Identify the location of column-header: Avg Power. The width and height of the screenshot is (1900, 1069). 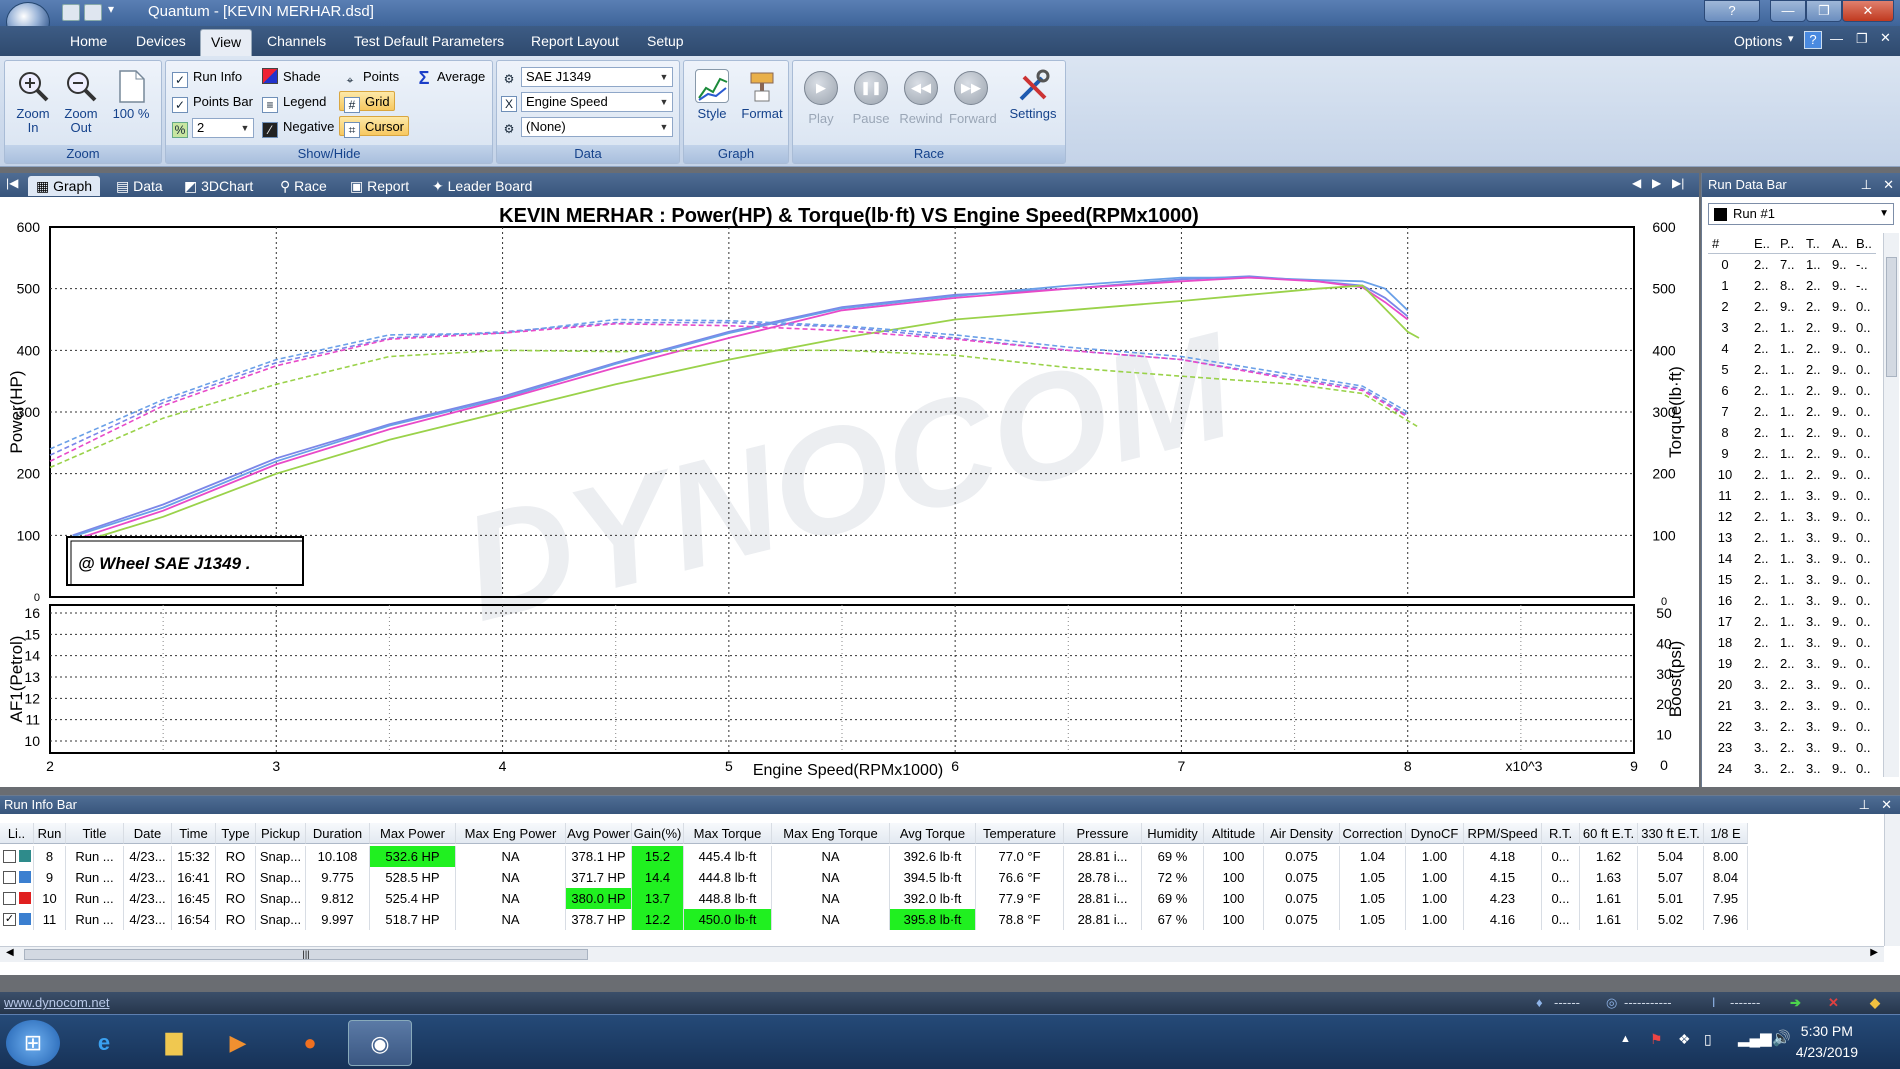
(599, 833).